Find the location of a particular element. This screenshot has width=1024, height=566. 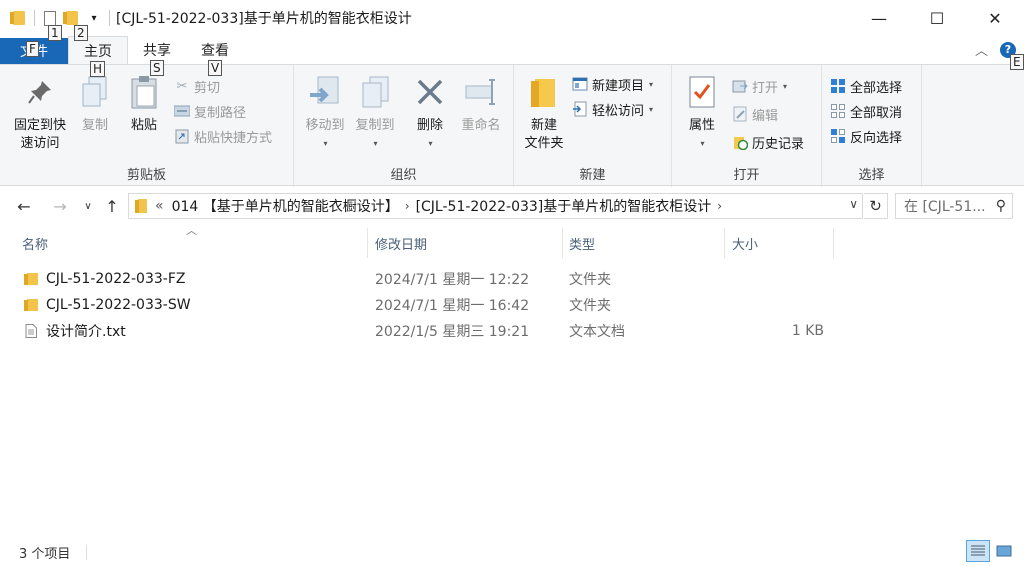

select-group: 全部选择 全部取消 反向选择 选择 is located at coordinates (872, 126).